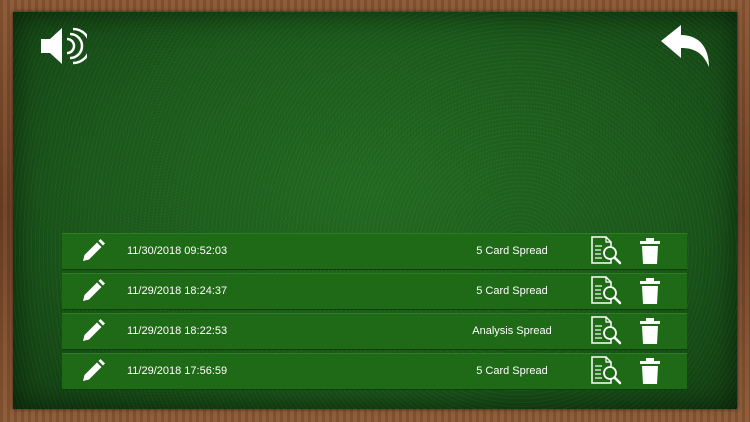 The height and width of the screenshot is (422, 750). I want to click on list-item: 11/29/2018 18:24:37 5 Card Spread, so click(374, 291).